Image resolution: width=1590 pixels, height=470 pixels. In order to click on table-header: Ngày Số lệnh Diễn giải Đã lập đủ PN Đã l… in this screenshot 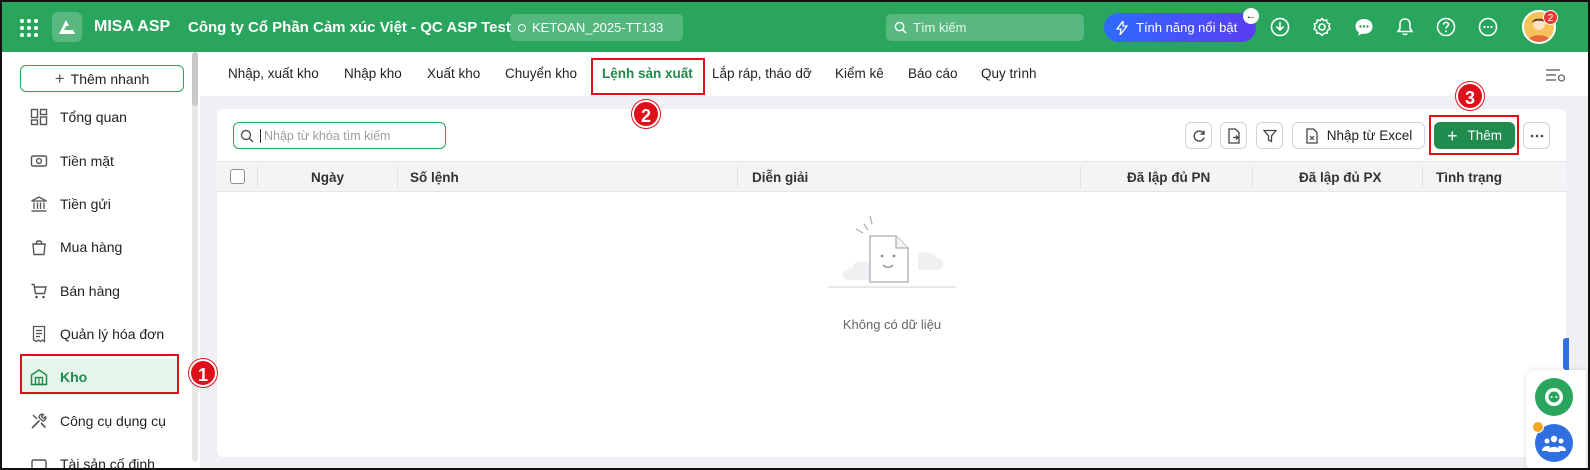, I will do `click(891, 176)`.